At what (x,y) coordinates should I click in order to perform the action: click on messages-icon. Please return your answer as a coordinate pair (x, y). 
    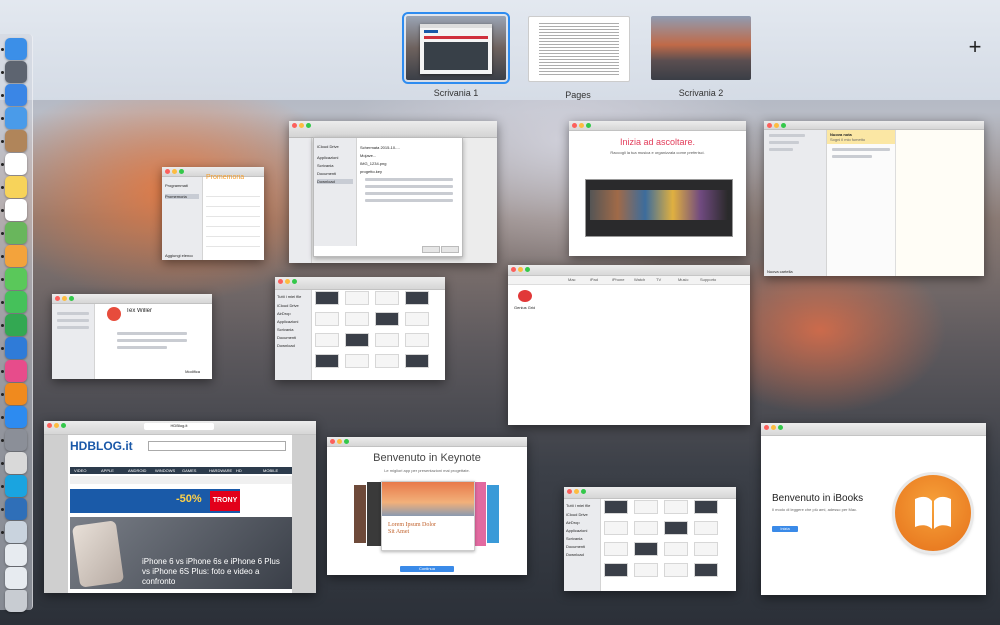
    Looking at the image, I should click on (16, 279).